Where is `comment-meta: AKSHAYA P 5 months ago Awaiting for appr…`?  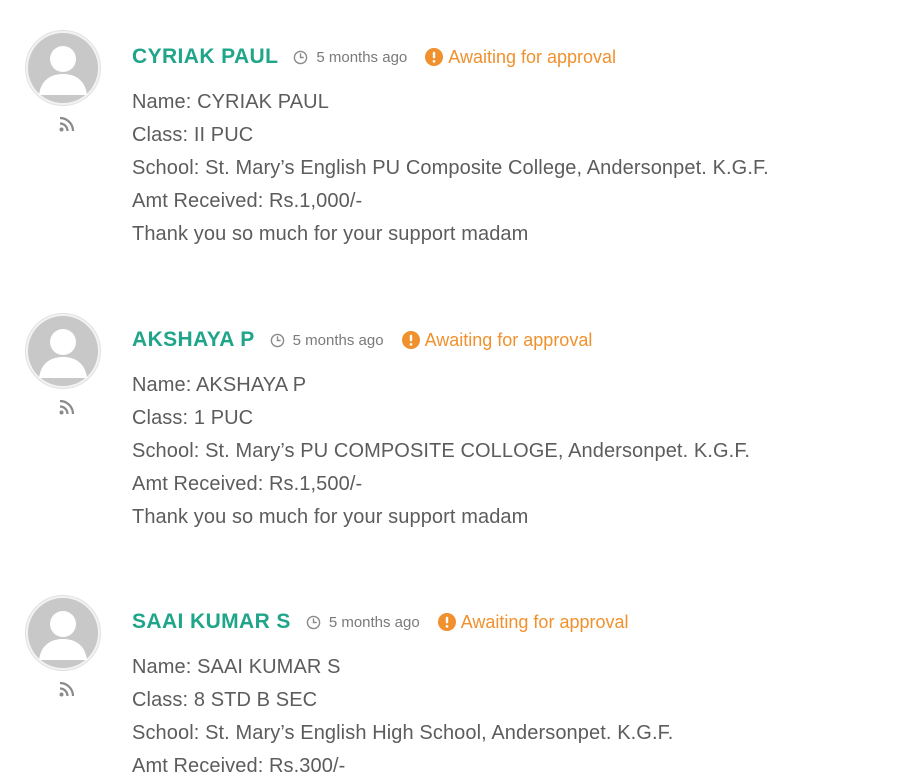
comment-meta: AKSHAYA P 5 months ago Awaiting for appr… is located at coordinates (362, 340).